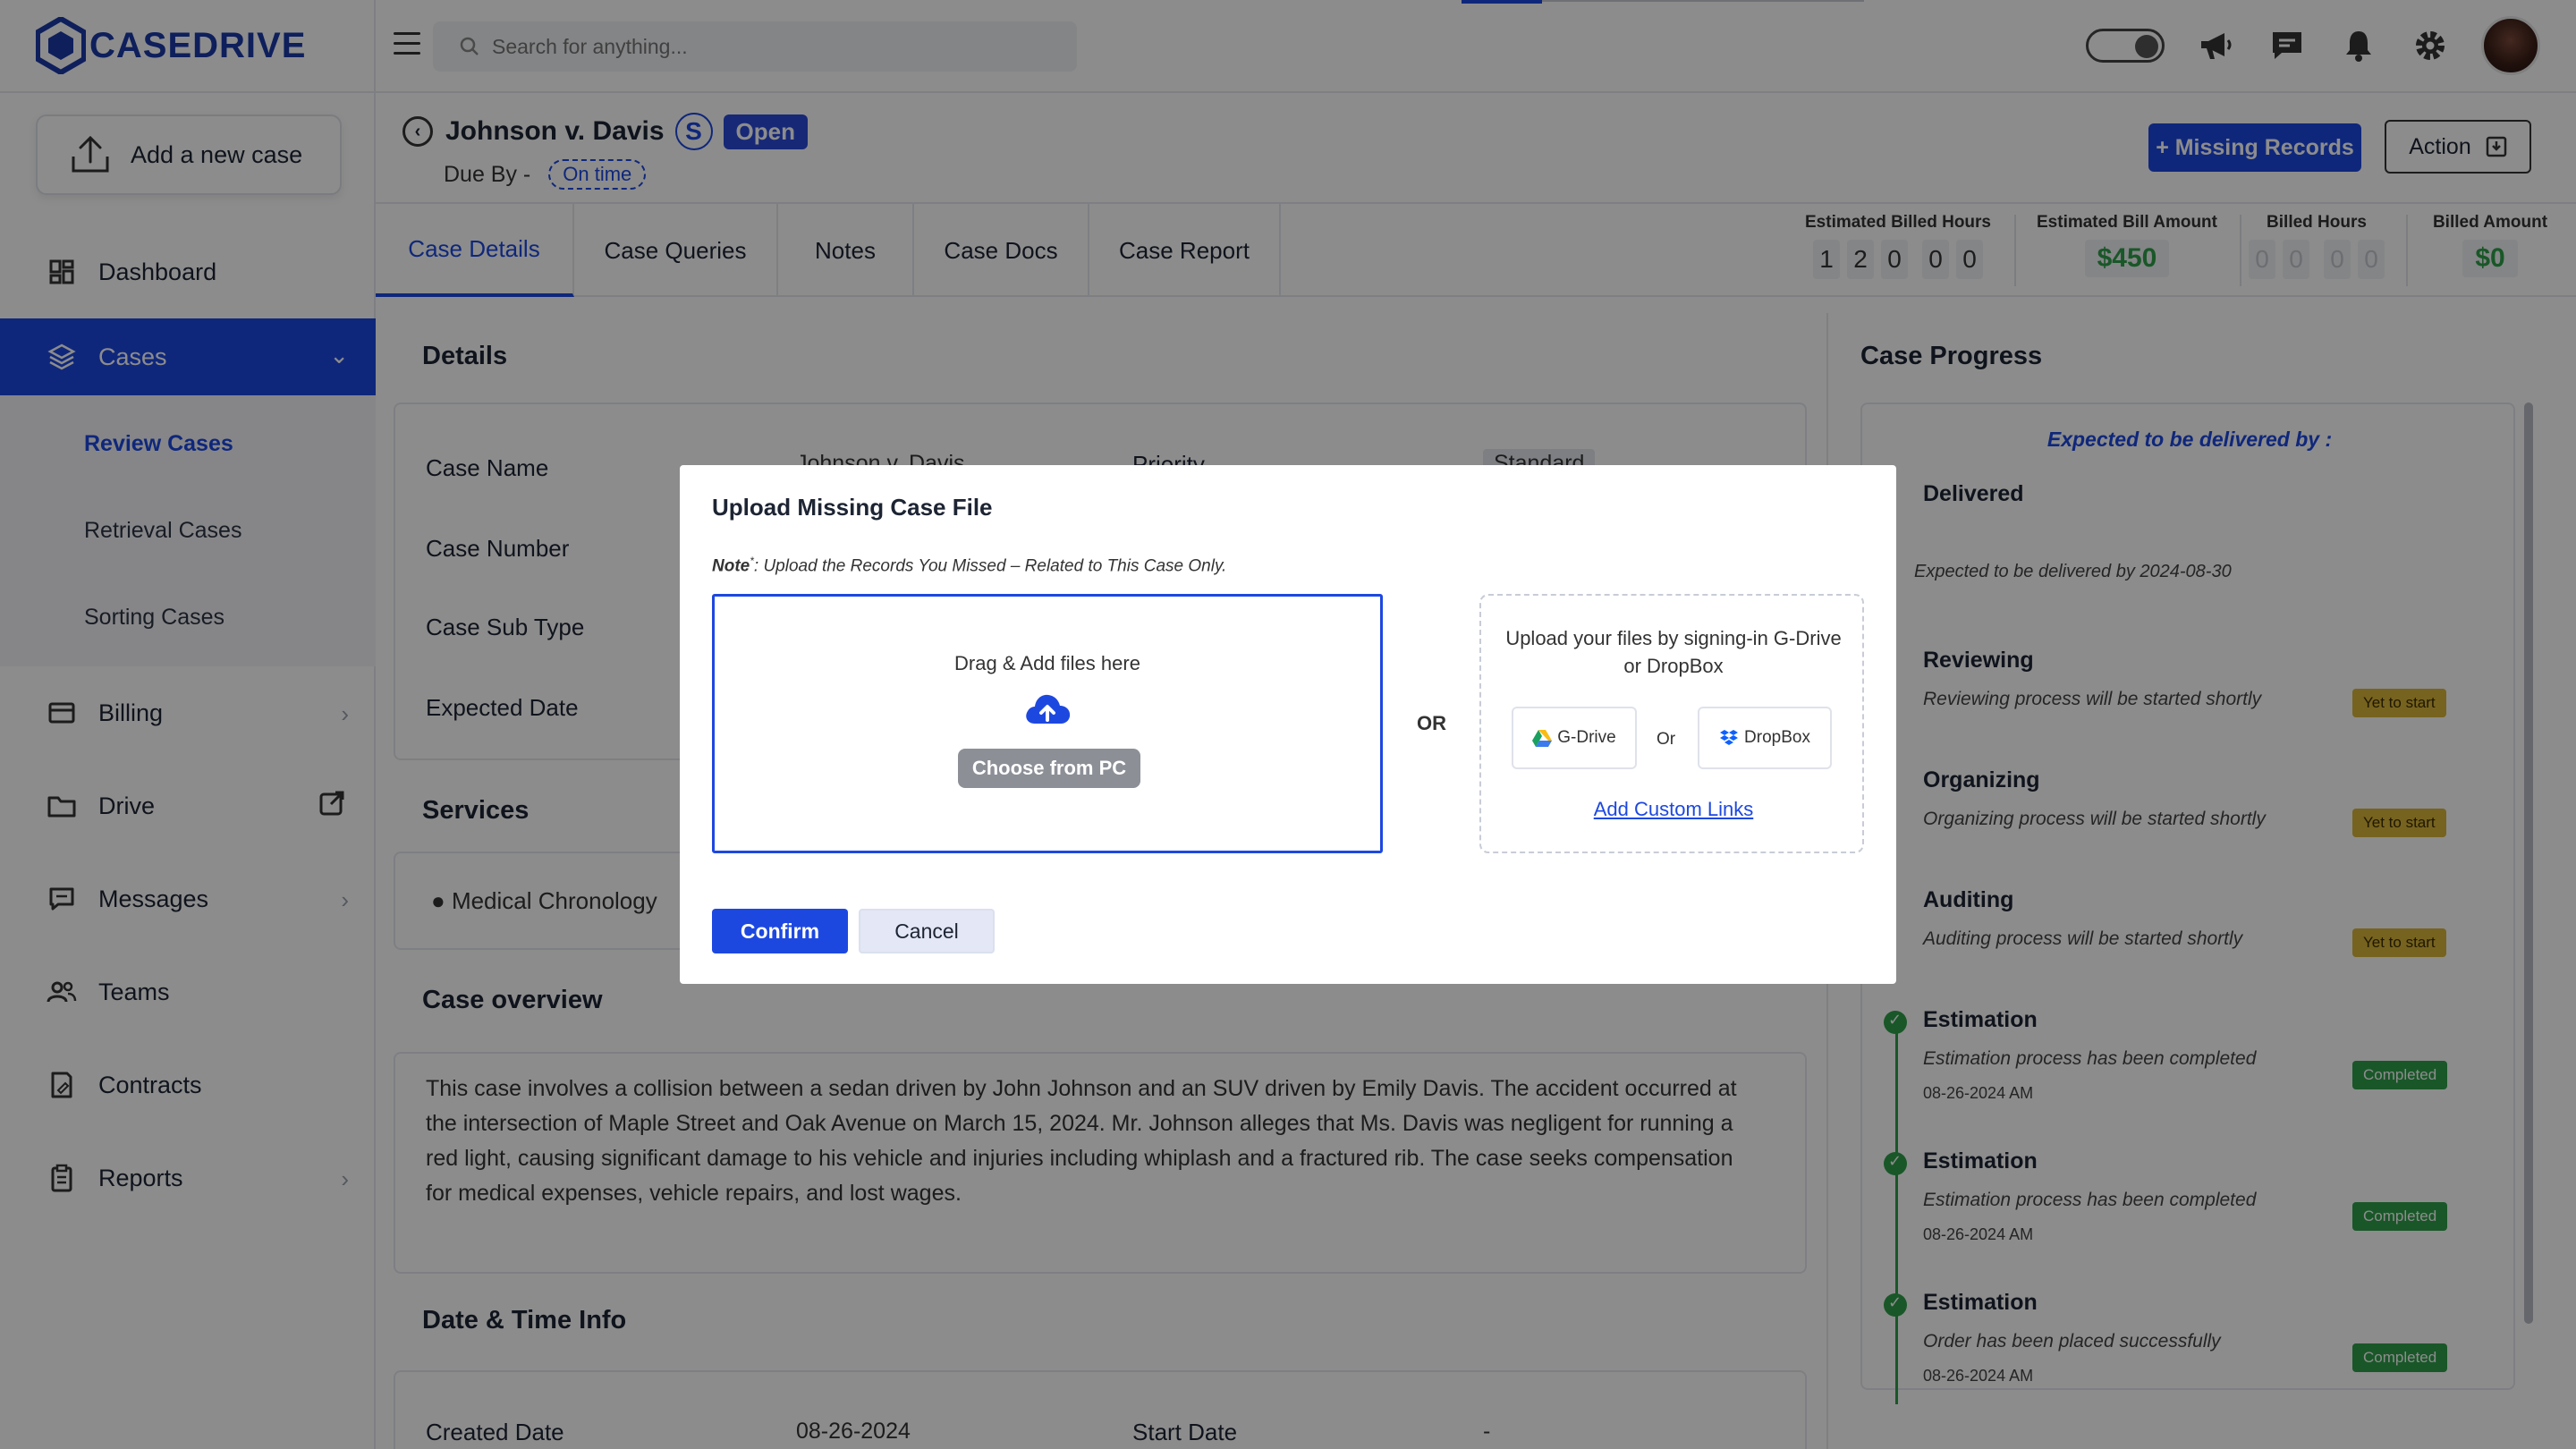 Image resolution: width=2576 pixels, height=1449 pixels. Describe the element at coordinates (852, 507) in the screenshot. I see `modal-title: Upload Missing Case File` at that location.